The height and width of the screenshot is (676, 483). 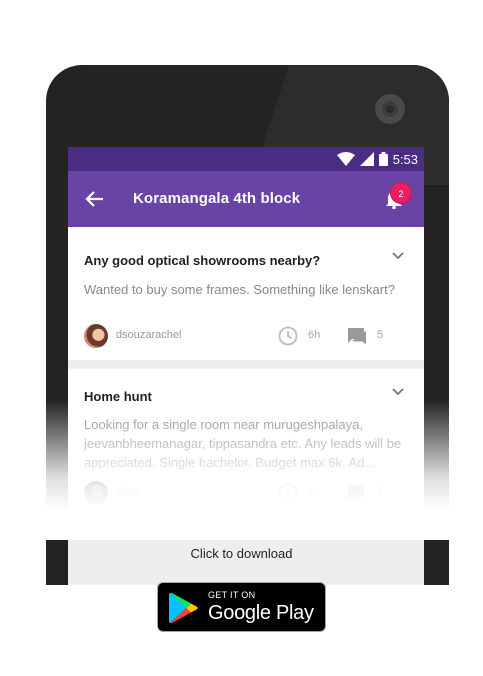 I want to click on badge-small-text: GET IT ON, so click(x=232, y=595).